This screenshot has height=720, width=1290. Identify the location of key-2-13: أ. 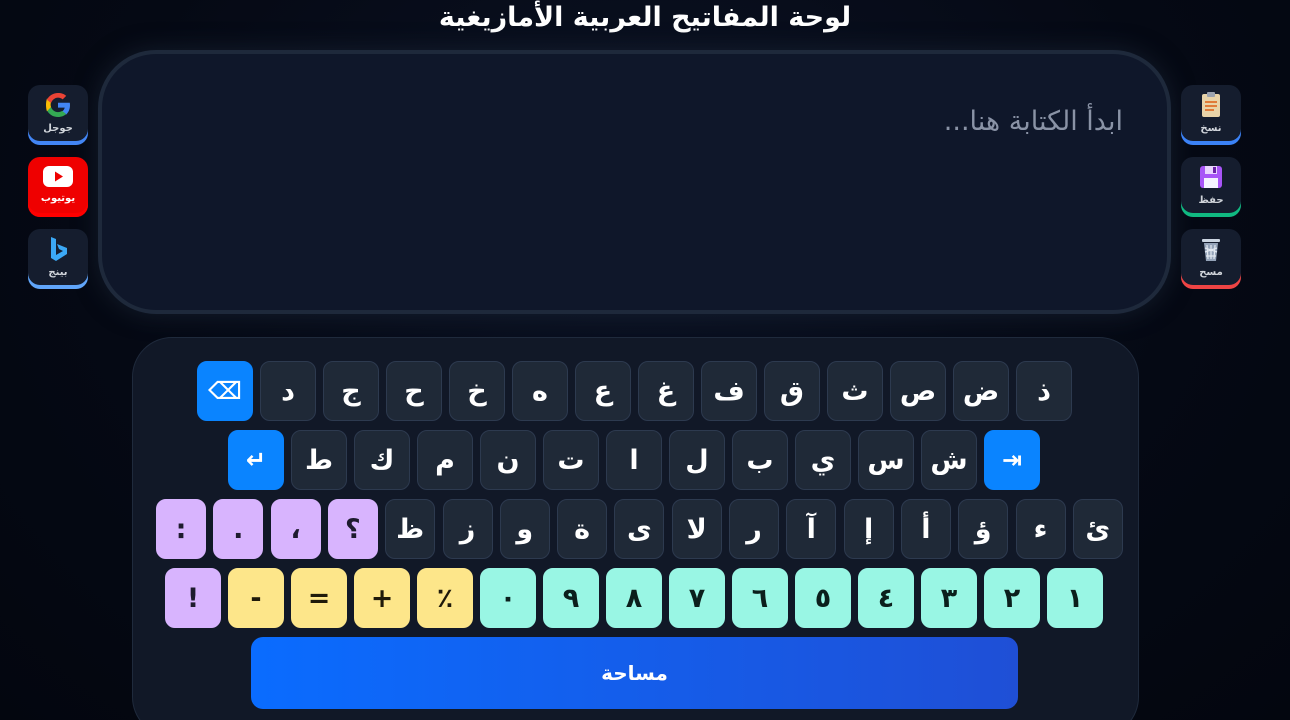
(925, 529).